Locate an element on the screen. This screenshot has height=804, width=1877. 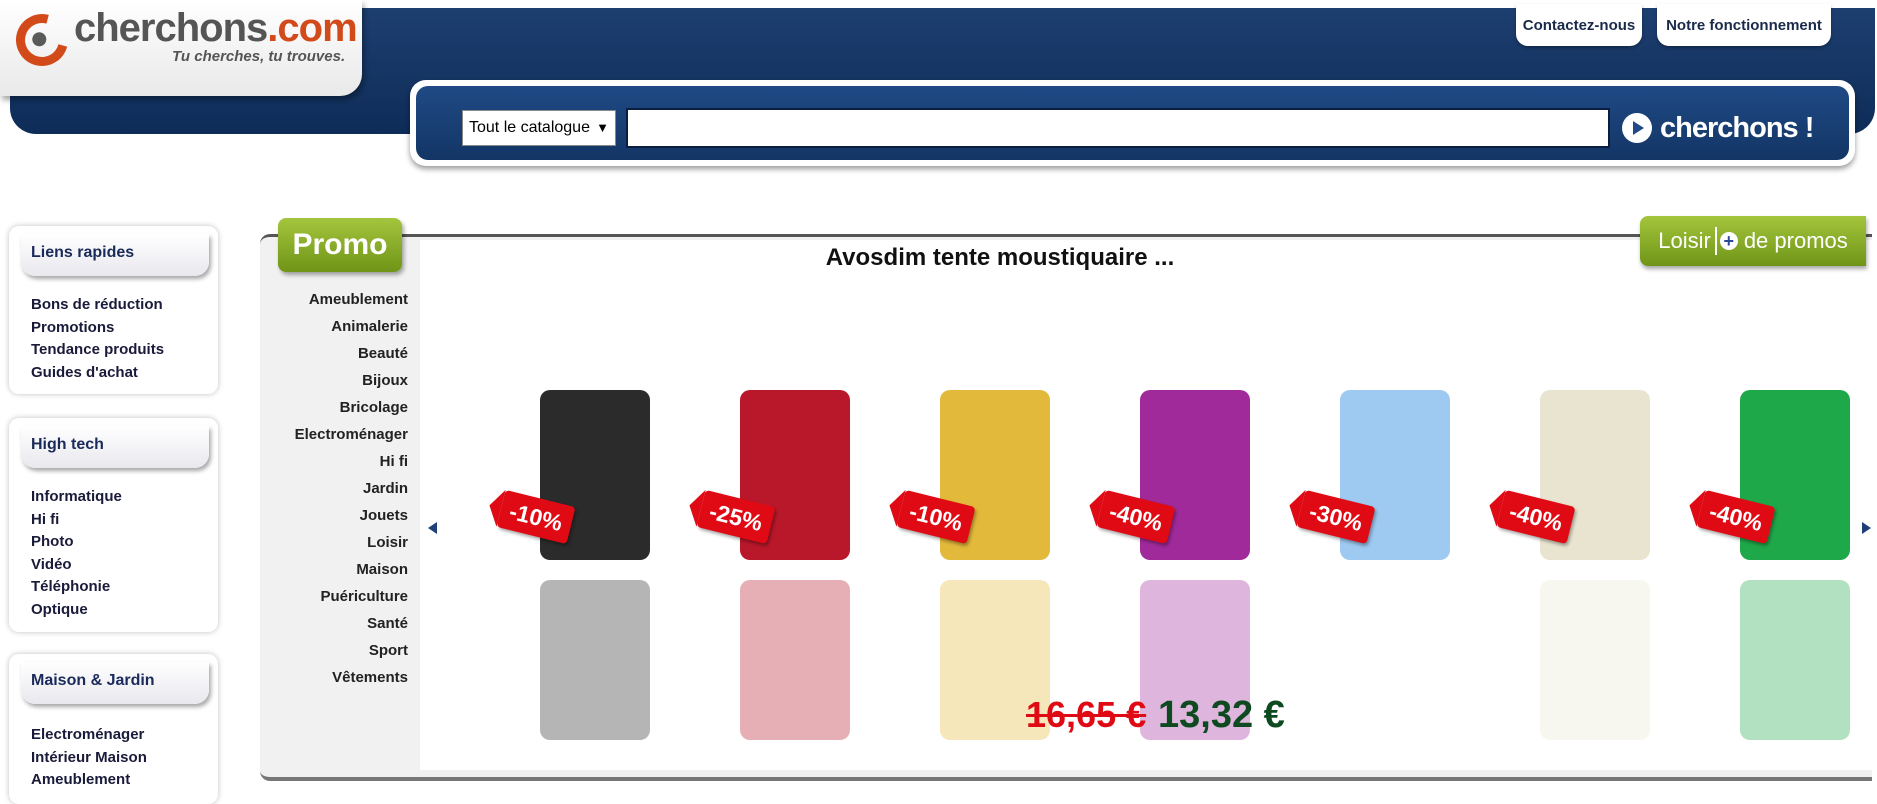
more-promos-button: Loisir + de promos is located at coordinates (1753, 241).